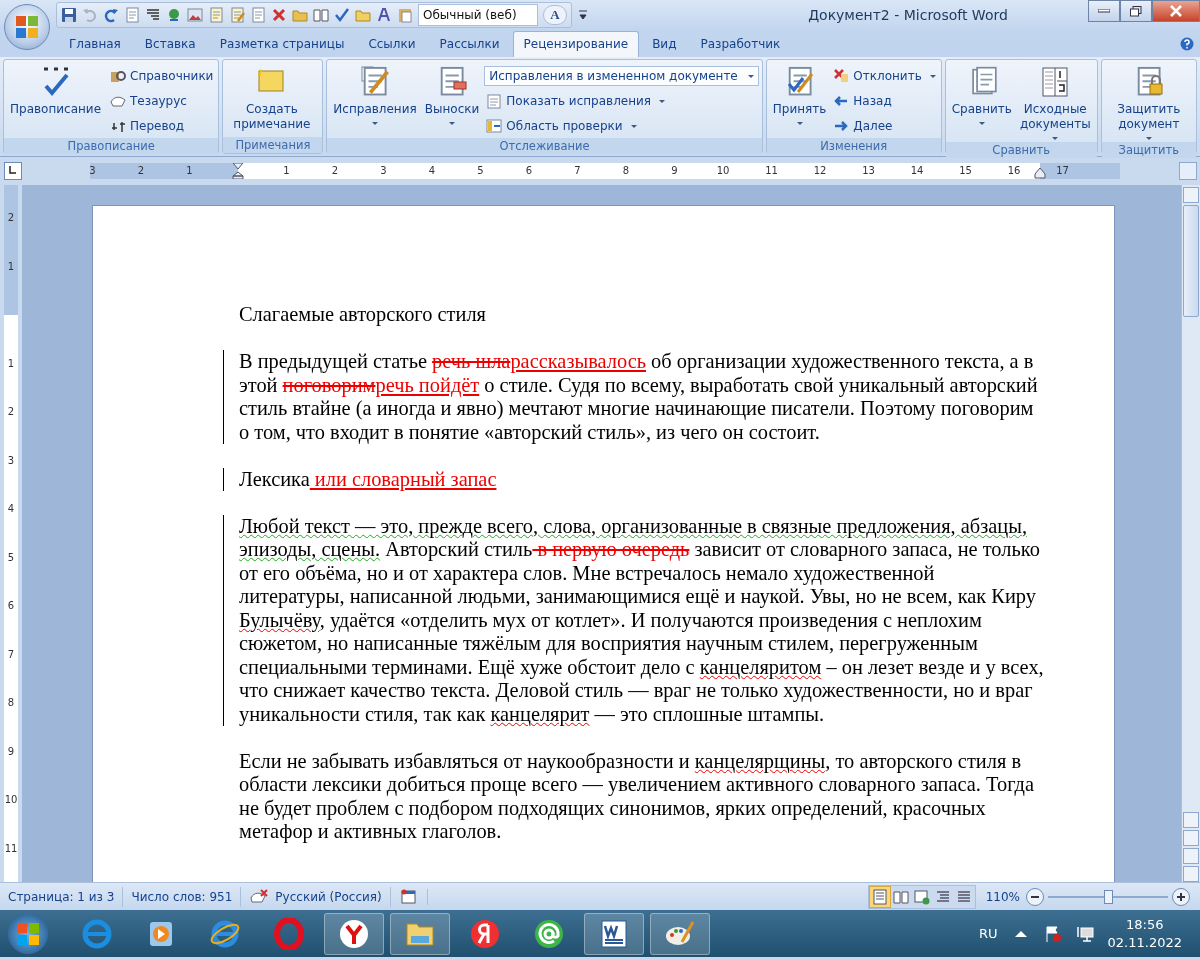  I want to click on word-logo-icon, so click(614, 933).